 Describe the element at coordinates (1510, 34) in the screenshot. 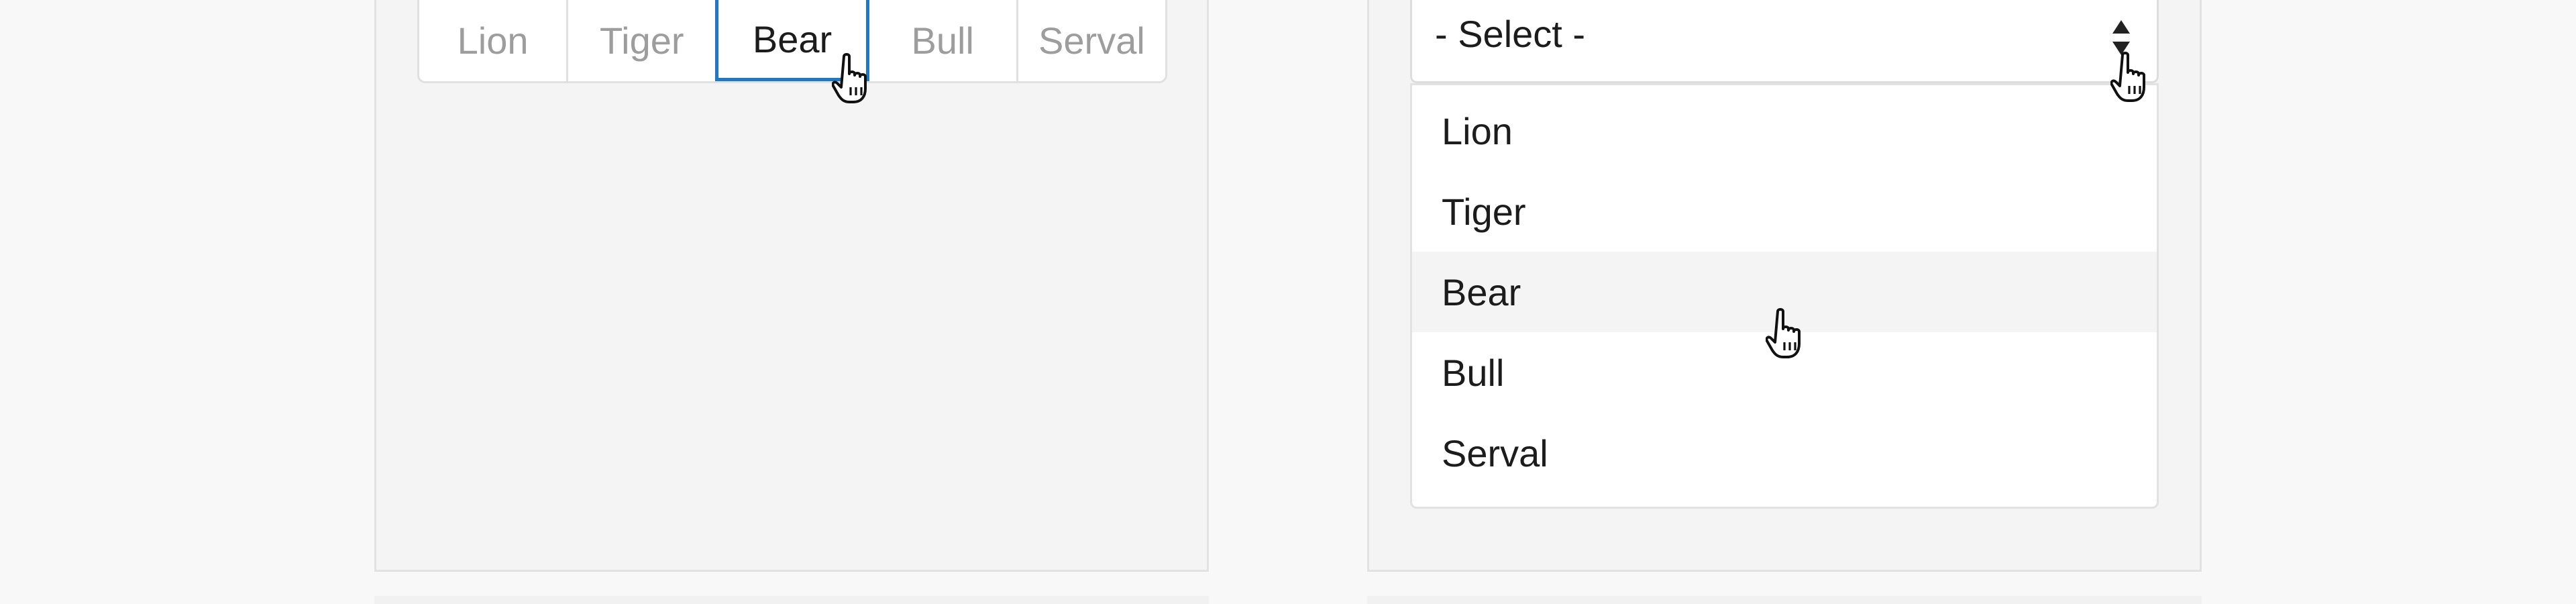

I see `select-value: - Select -` at that location.